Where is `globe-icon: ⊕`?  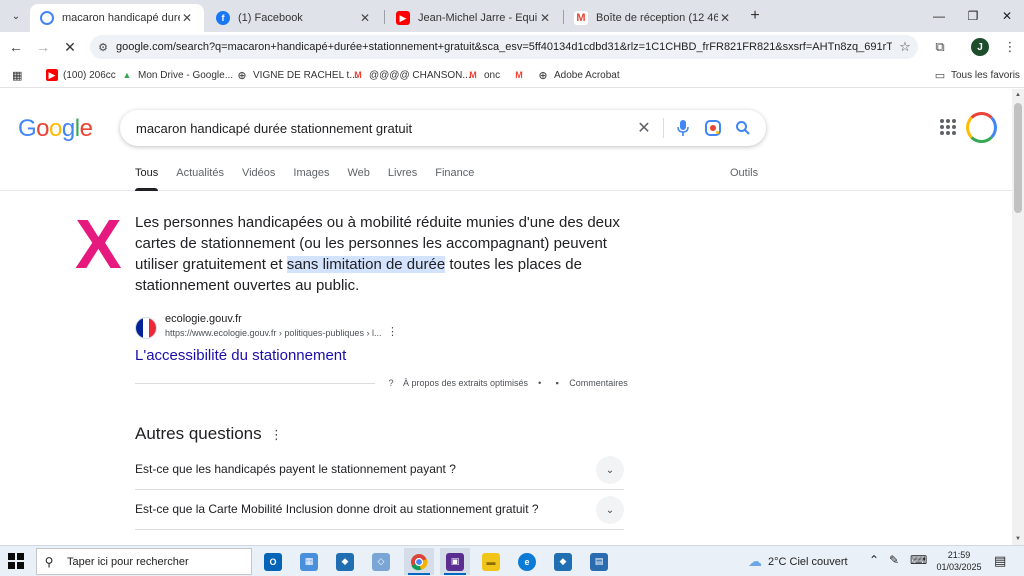
globe-icon: ⊕ is located at coordinates (543, 75).